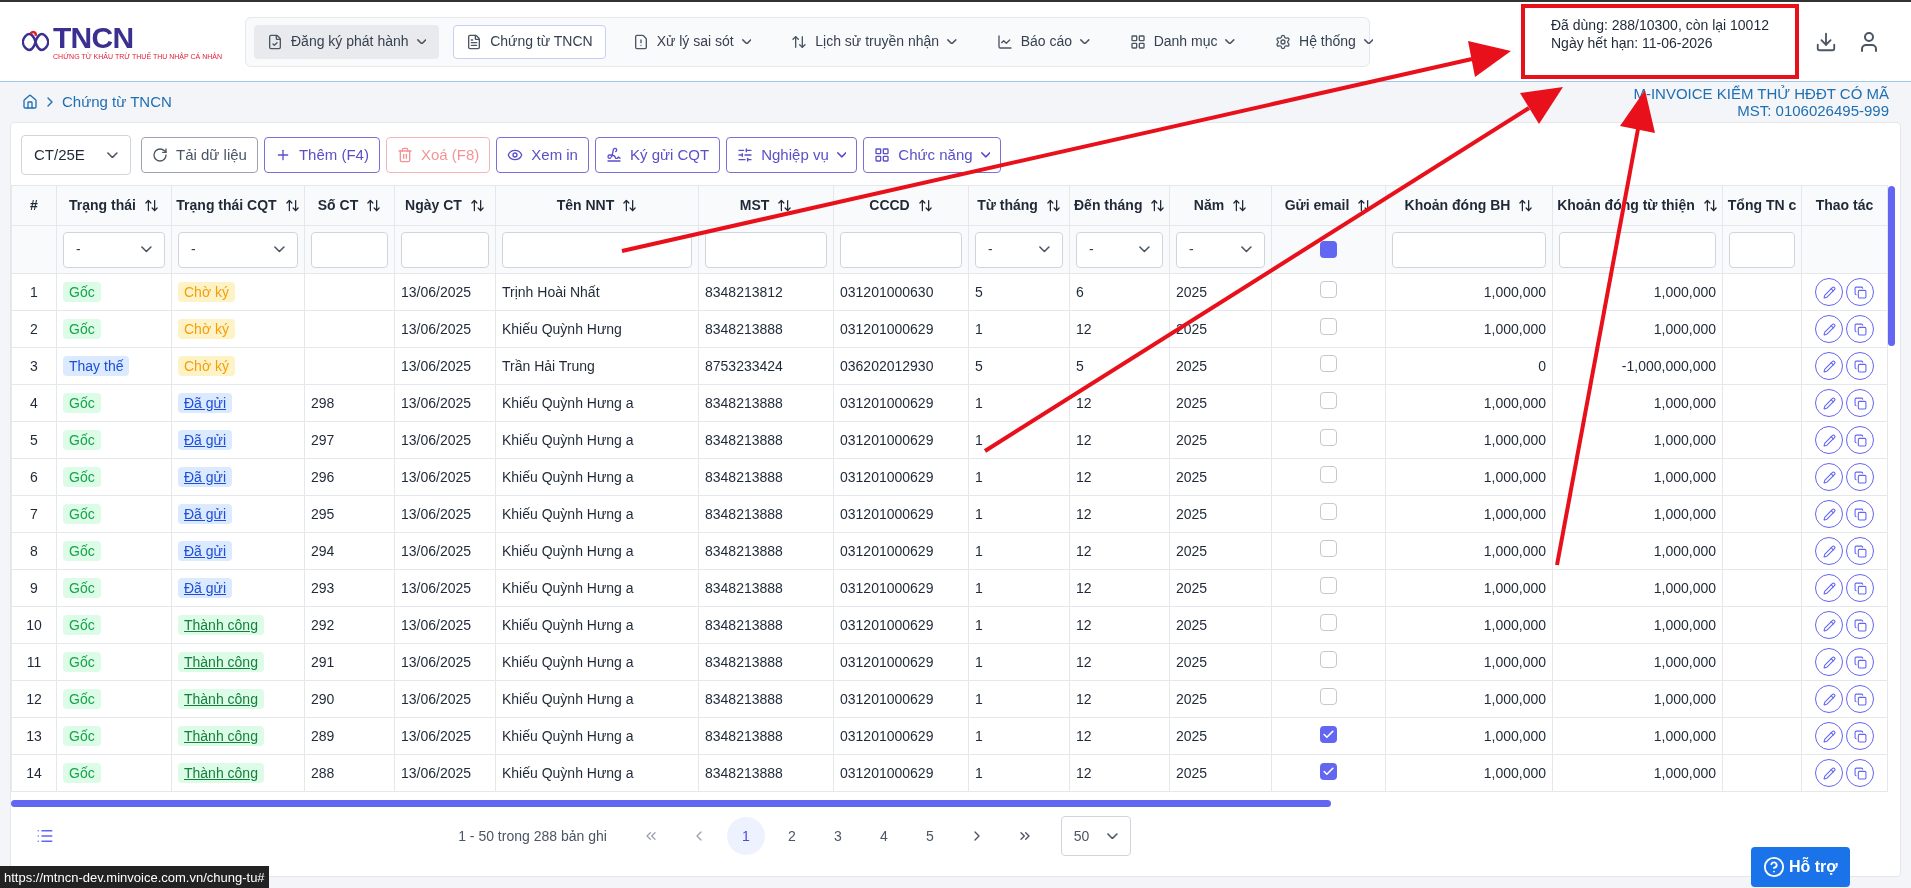  What do you see at coordinates (692, 41) in the screenshot?
I see `nav-item: Xử lý sai sót` at bounding box center [692, 41].